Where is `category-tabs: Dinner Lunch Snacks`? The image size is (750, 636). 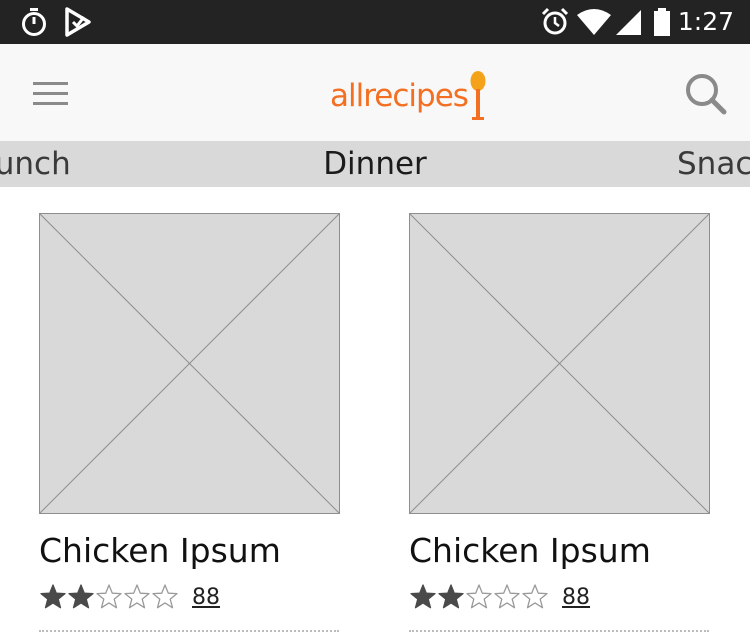
category-tabs: Dinner Lunch Snacks is located at coordinates (375, 164).